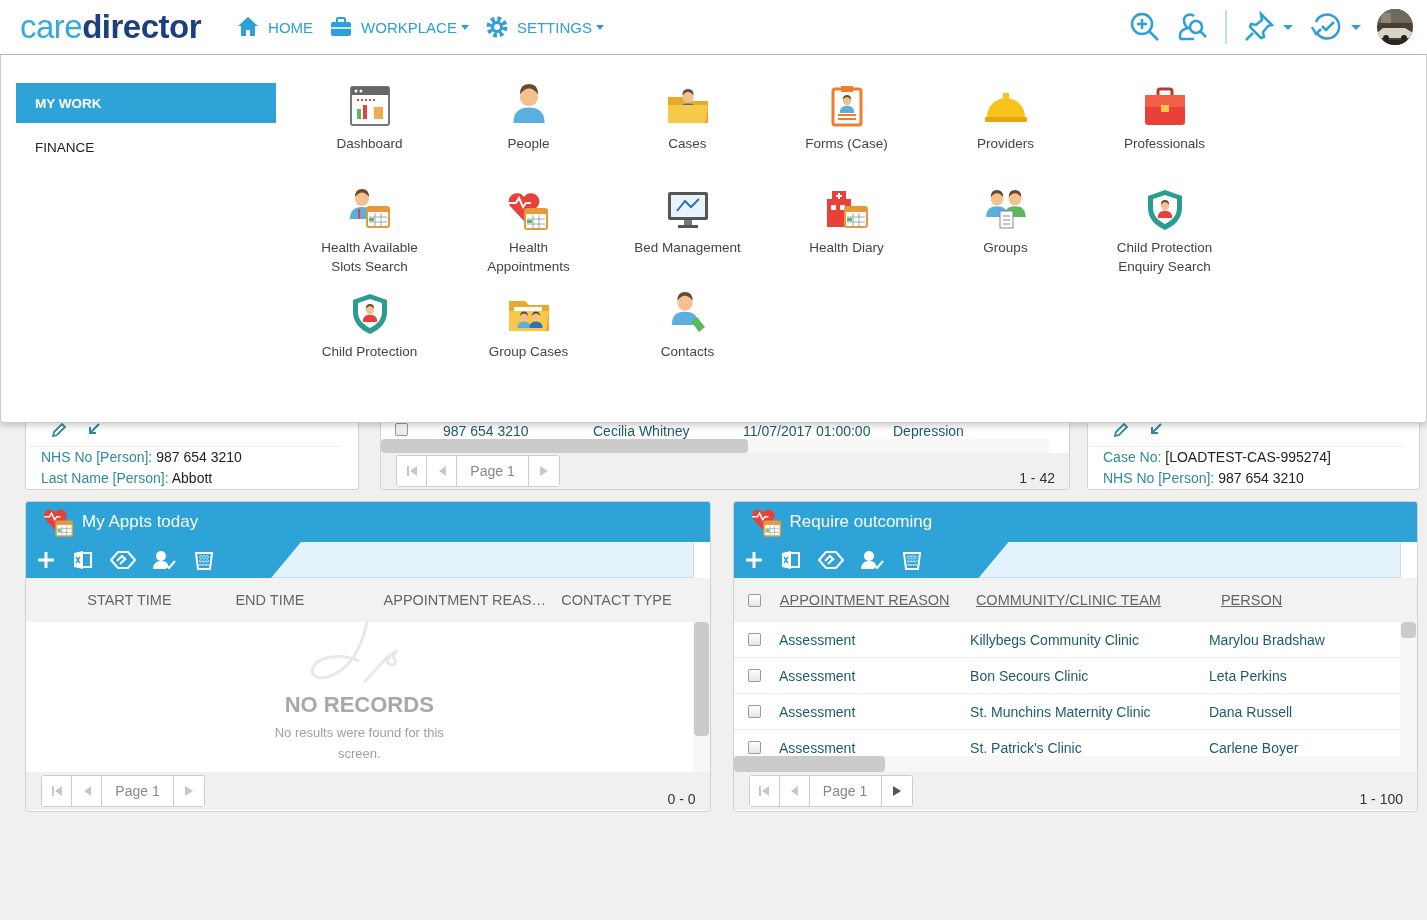 This screenshot has width=1427, height=920. I want to click on page-indicator: Page 1, so click(845, 791).